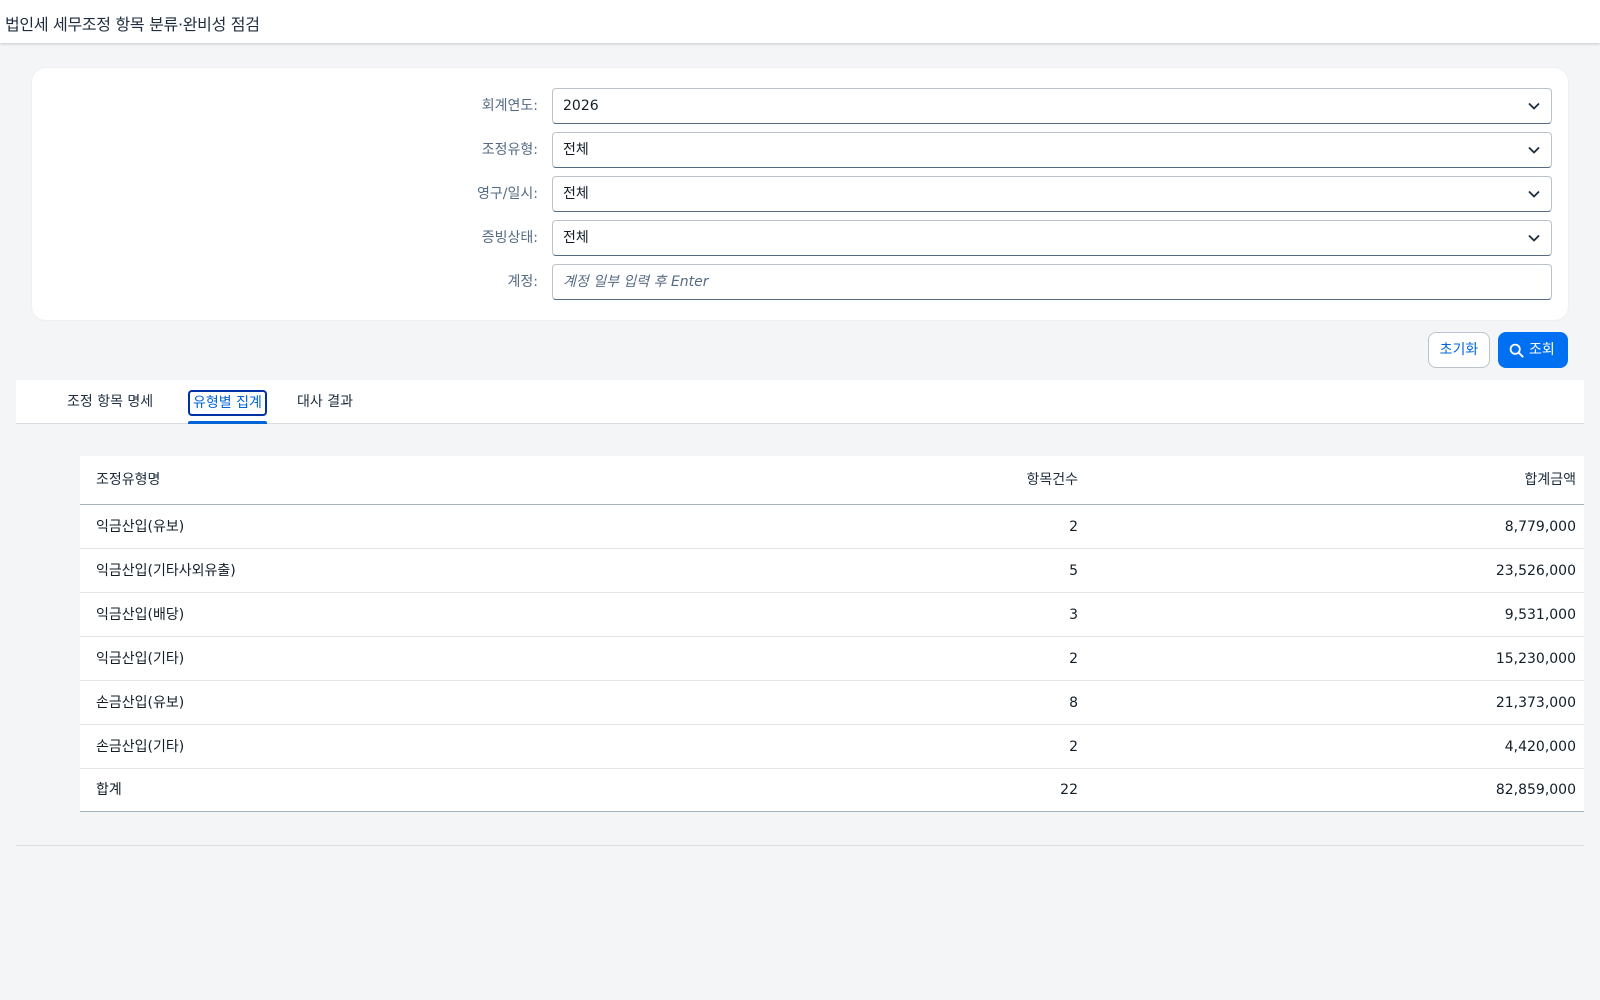 The image size is (1600, 1000). I want to click on total-amount-cell: 23,526,000, so click(1535, 571).